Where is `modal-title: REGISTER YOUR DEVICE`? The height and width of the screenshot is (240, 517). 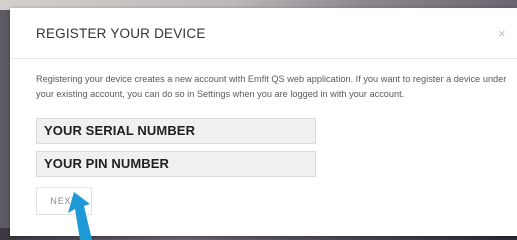
modal-title: REGISTER YOUR DEVICE is located at coordinates (121, 33).